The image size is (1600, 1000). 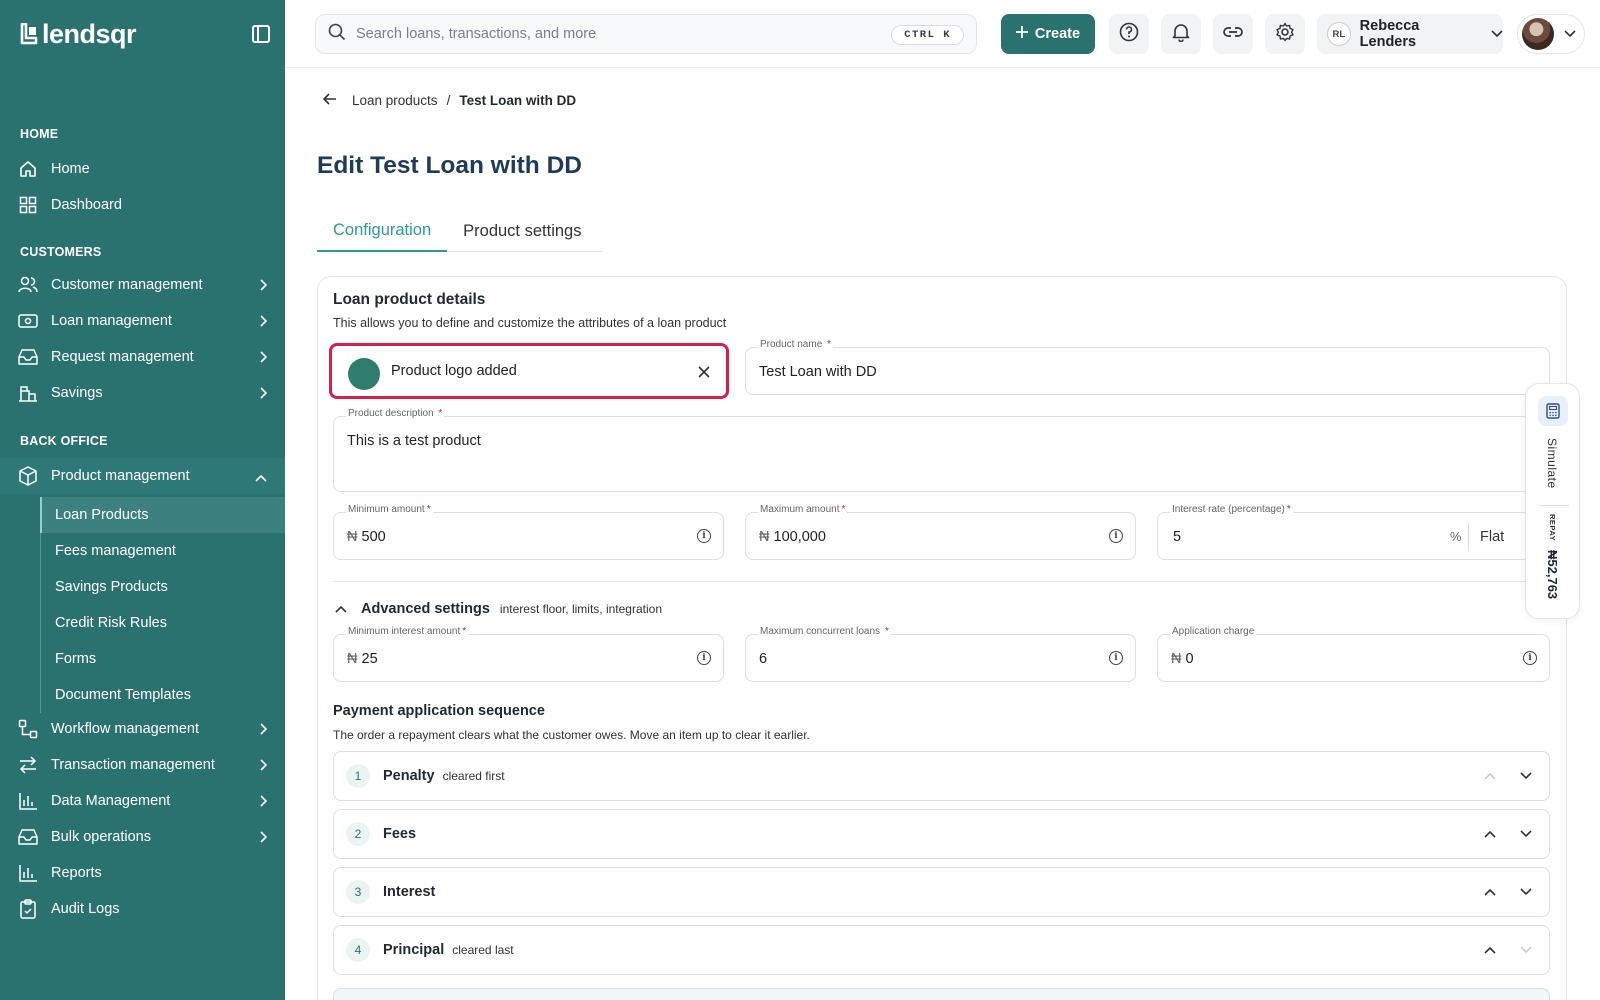 What do you see at coordinates (1213, 631) in the screenshot?
I see `application-charge-label: Application charge` at bounding box center [1213, 631].